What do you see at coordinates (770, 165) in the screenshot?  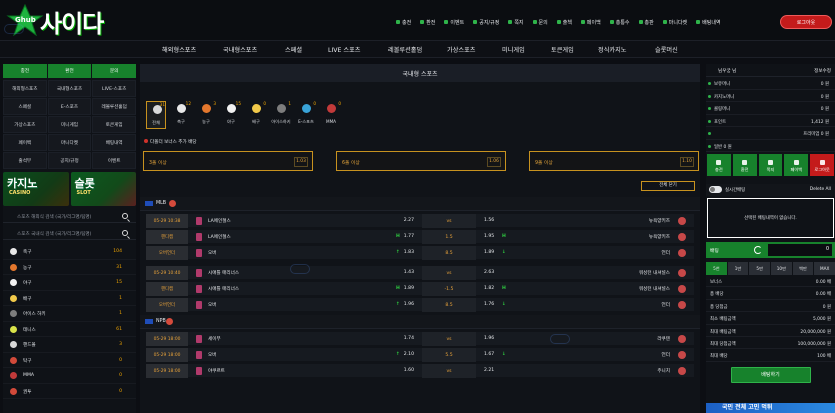 I see `account-button: 쪽지` at bounding box center [770, 165].